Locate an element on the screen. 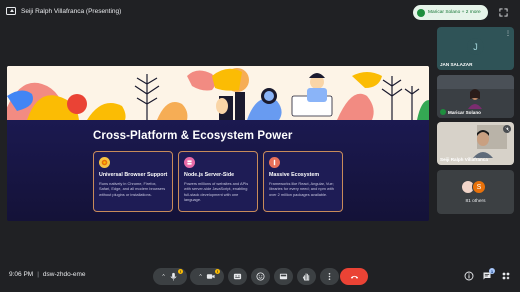 Image resolution: width=520 pixels, height=292 pixels. captions-button is located at coordinates (237, 276).